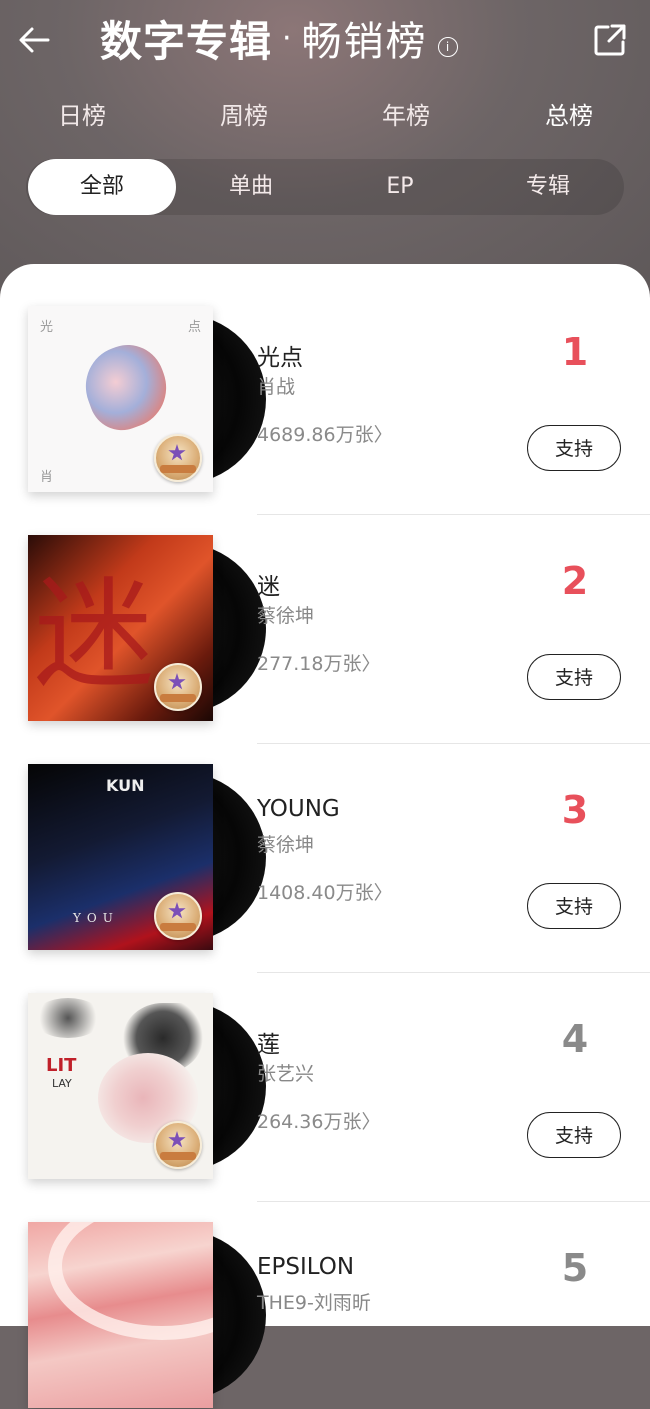  I want to click on title-main: 数字专辑, so click(186, 41).